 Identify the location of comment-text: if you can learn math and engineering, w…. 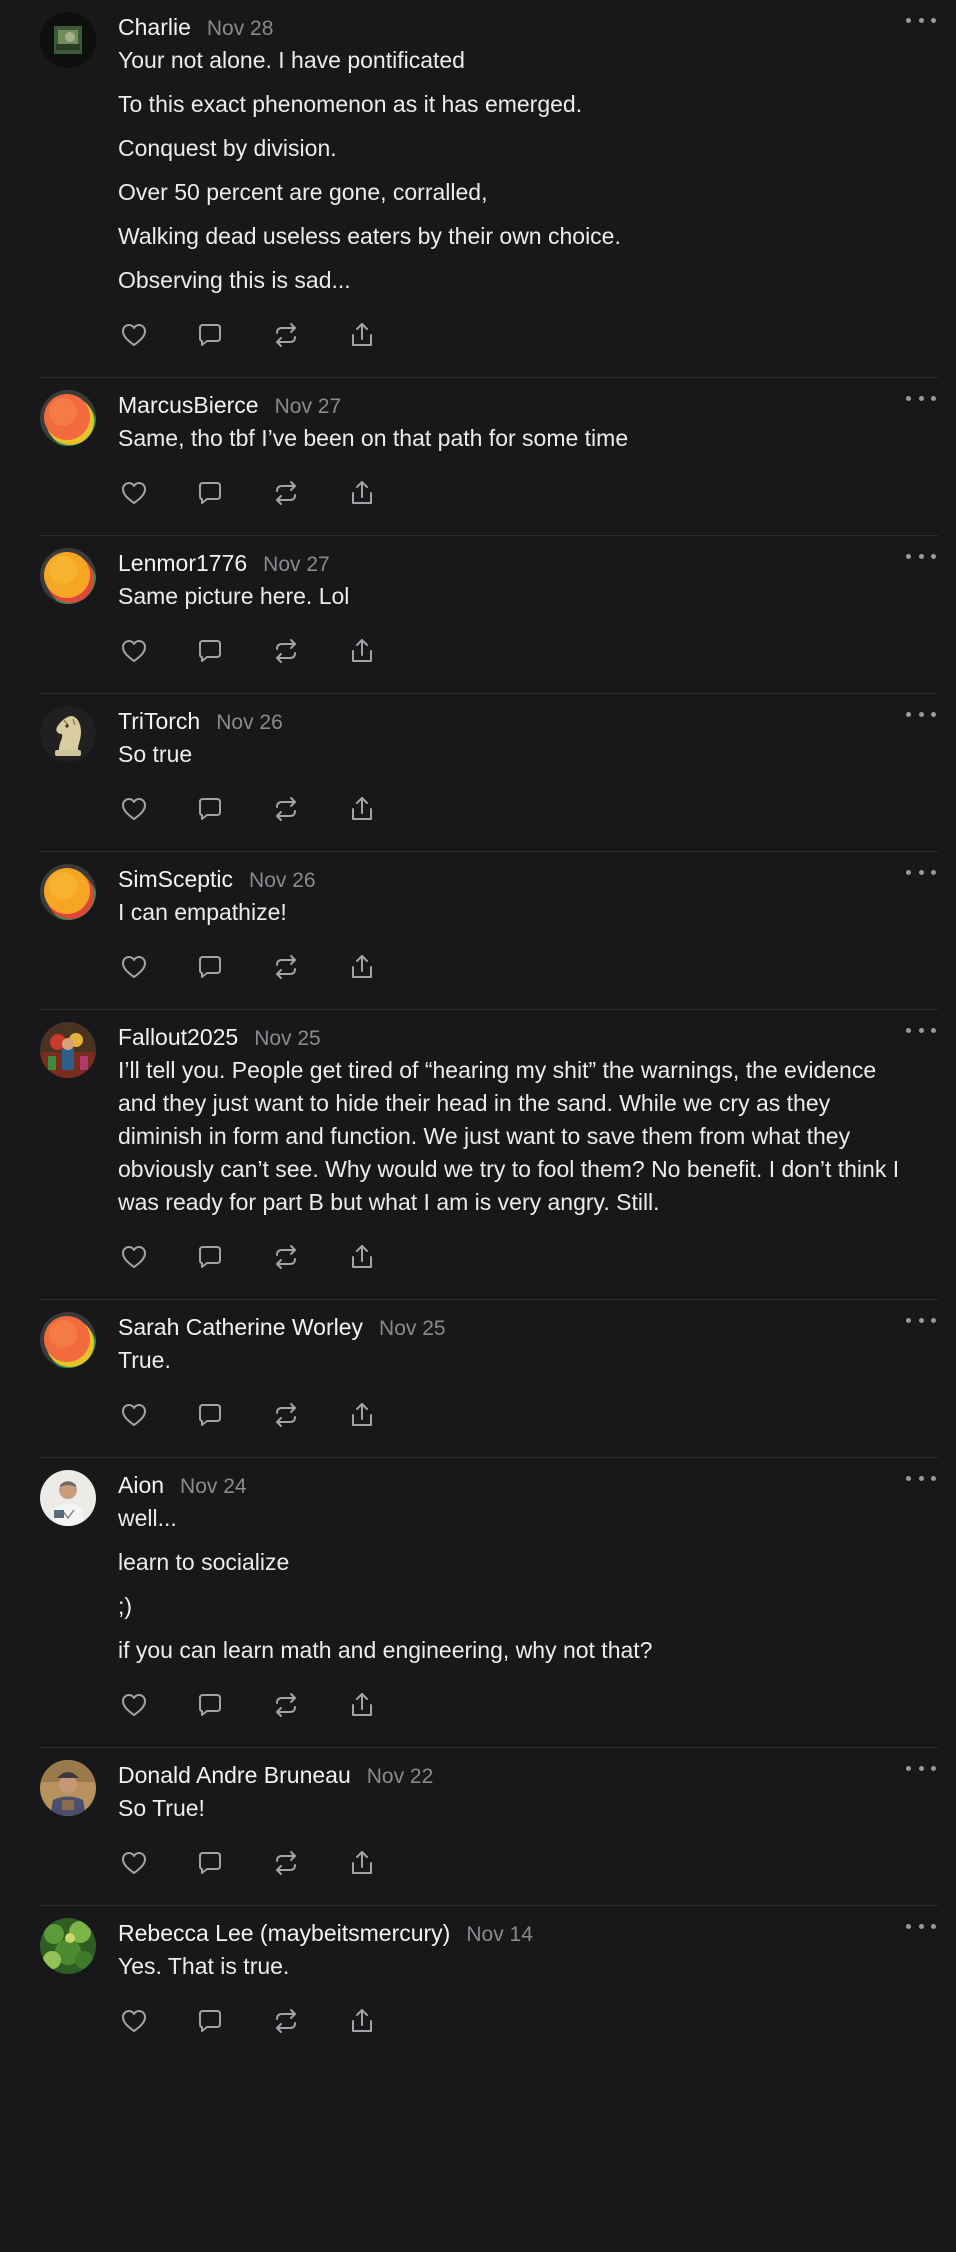
(385, 1650).